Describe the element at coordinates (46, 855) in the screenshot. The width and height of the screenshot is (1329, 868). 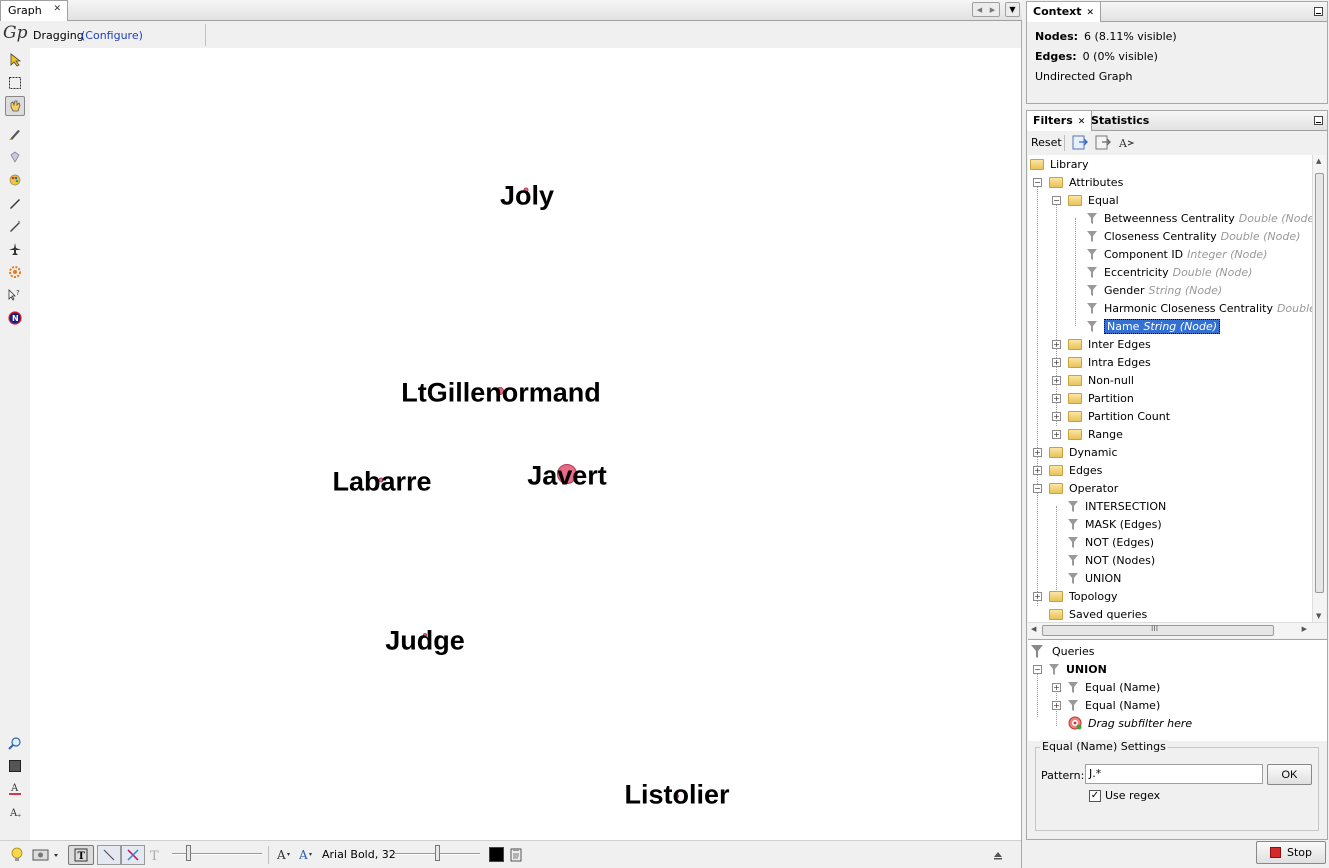
I see `screenshot-icon` at that location.